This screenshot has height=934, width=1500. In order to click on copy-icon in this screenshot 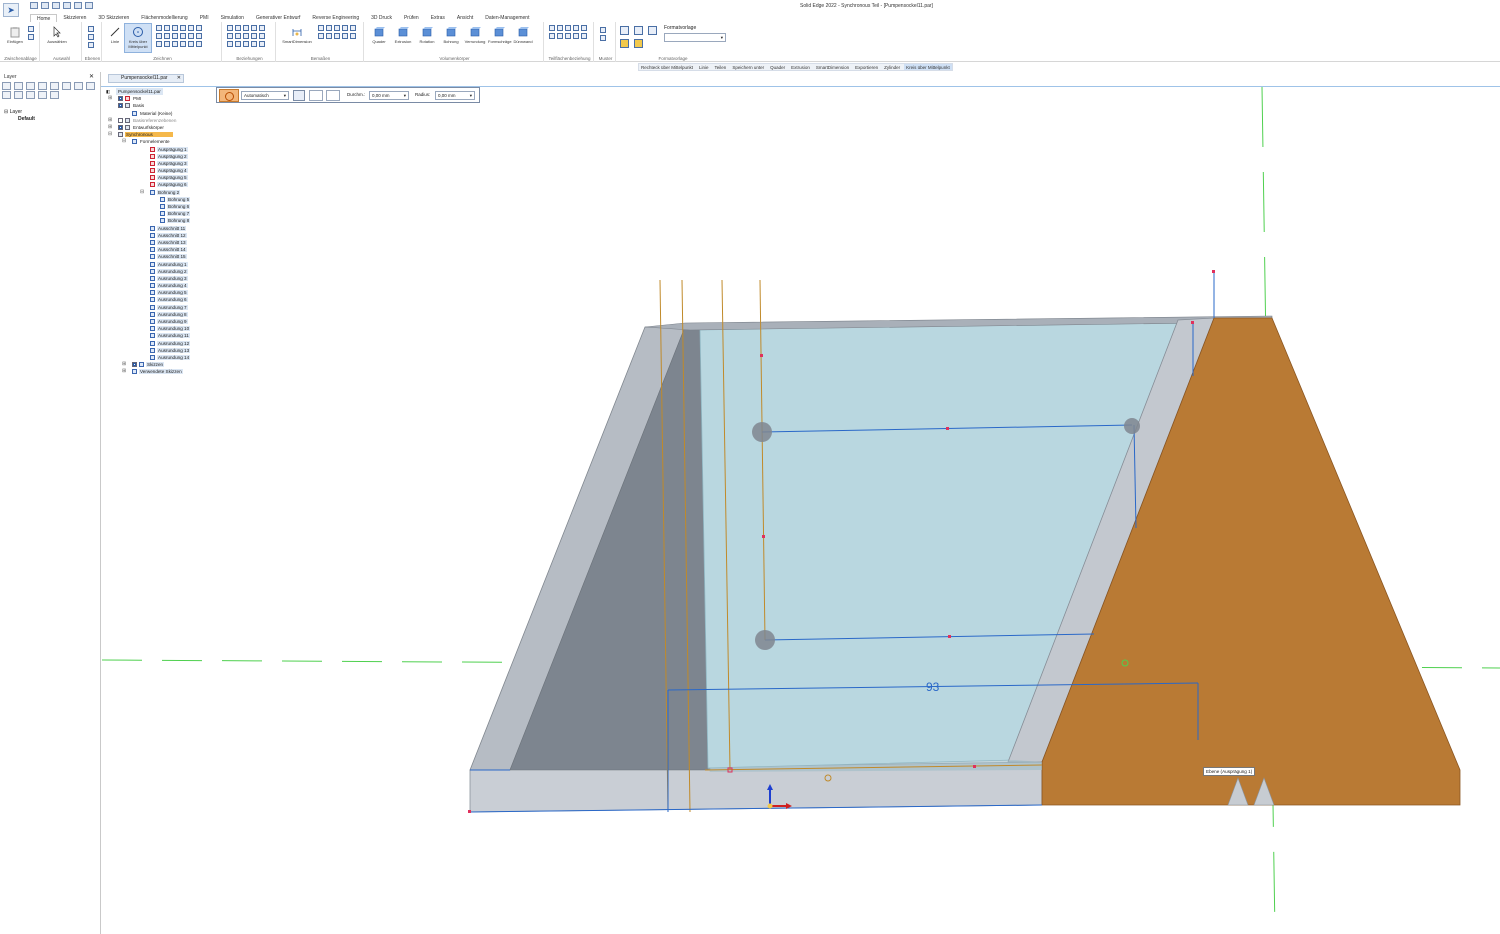, I will do `click(31, 37)`.